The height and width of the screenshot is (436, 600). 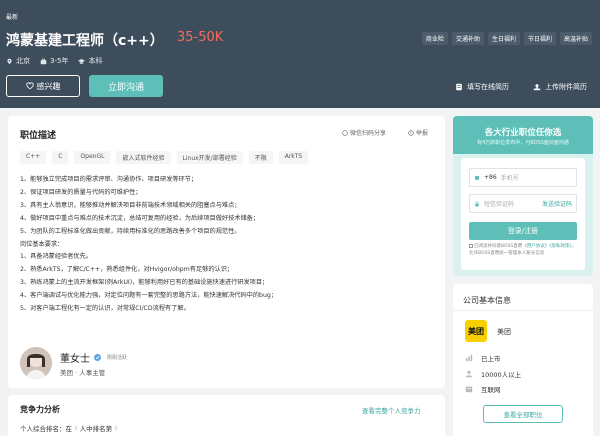 I want to click on shield-icon, so click(x=477, y=177).